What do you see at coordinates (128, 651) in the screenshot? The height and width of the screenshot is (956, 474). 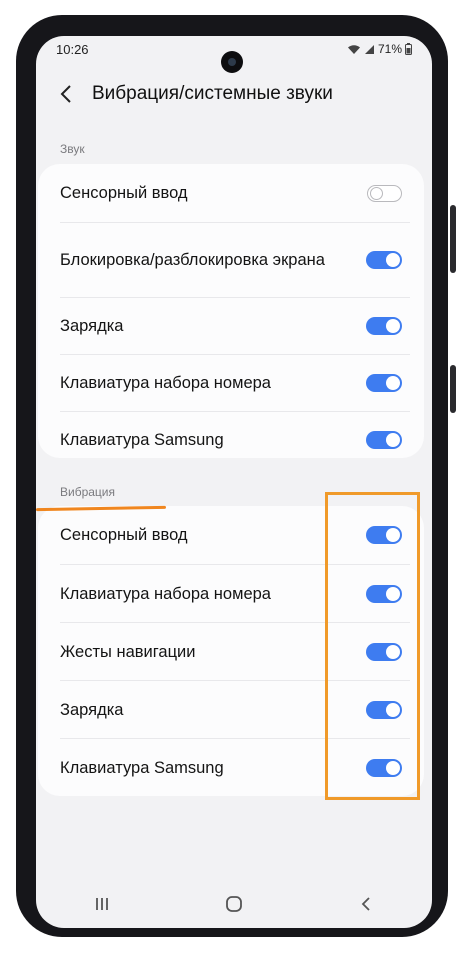 I see `row-label: Жесты навигации` at bounding box center [128, 651].